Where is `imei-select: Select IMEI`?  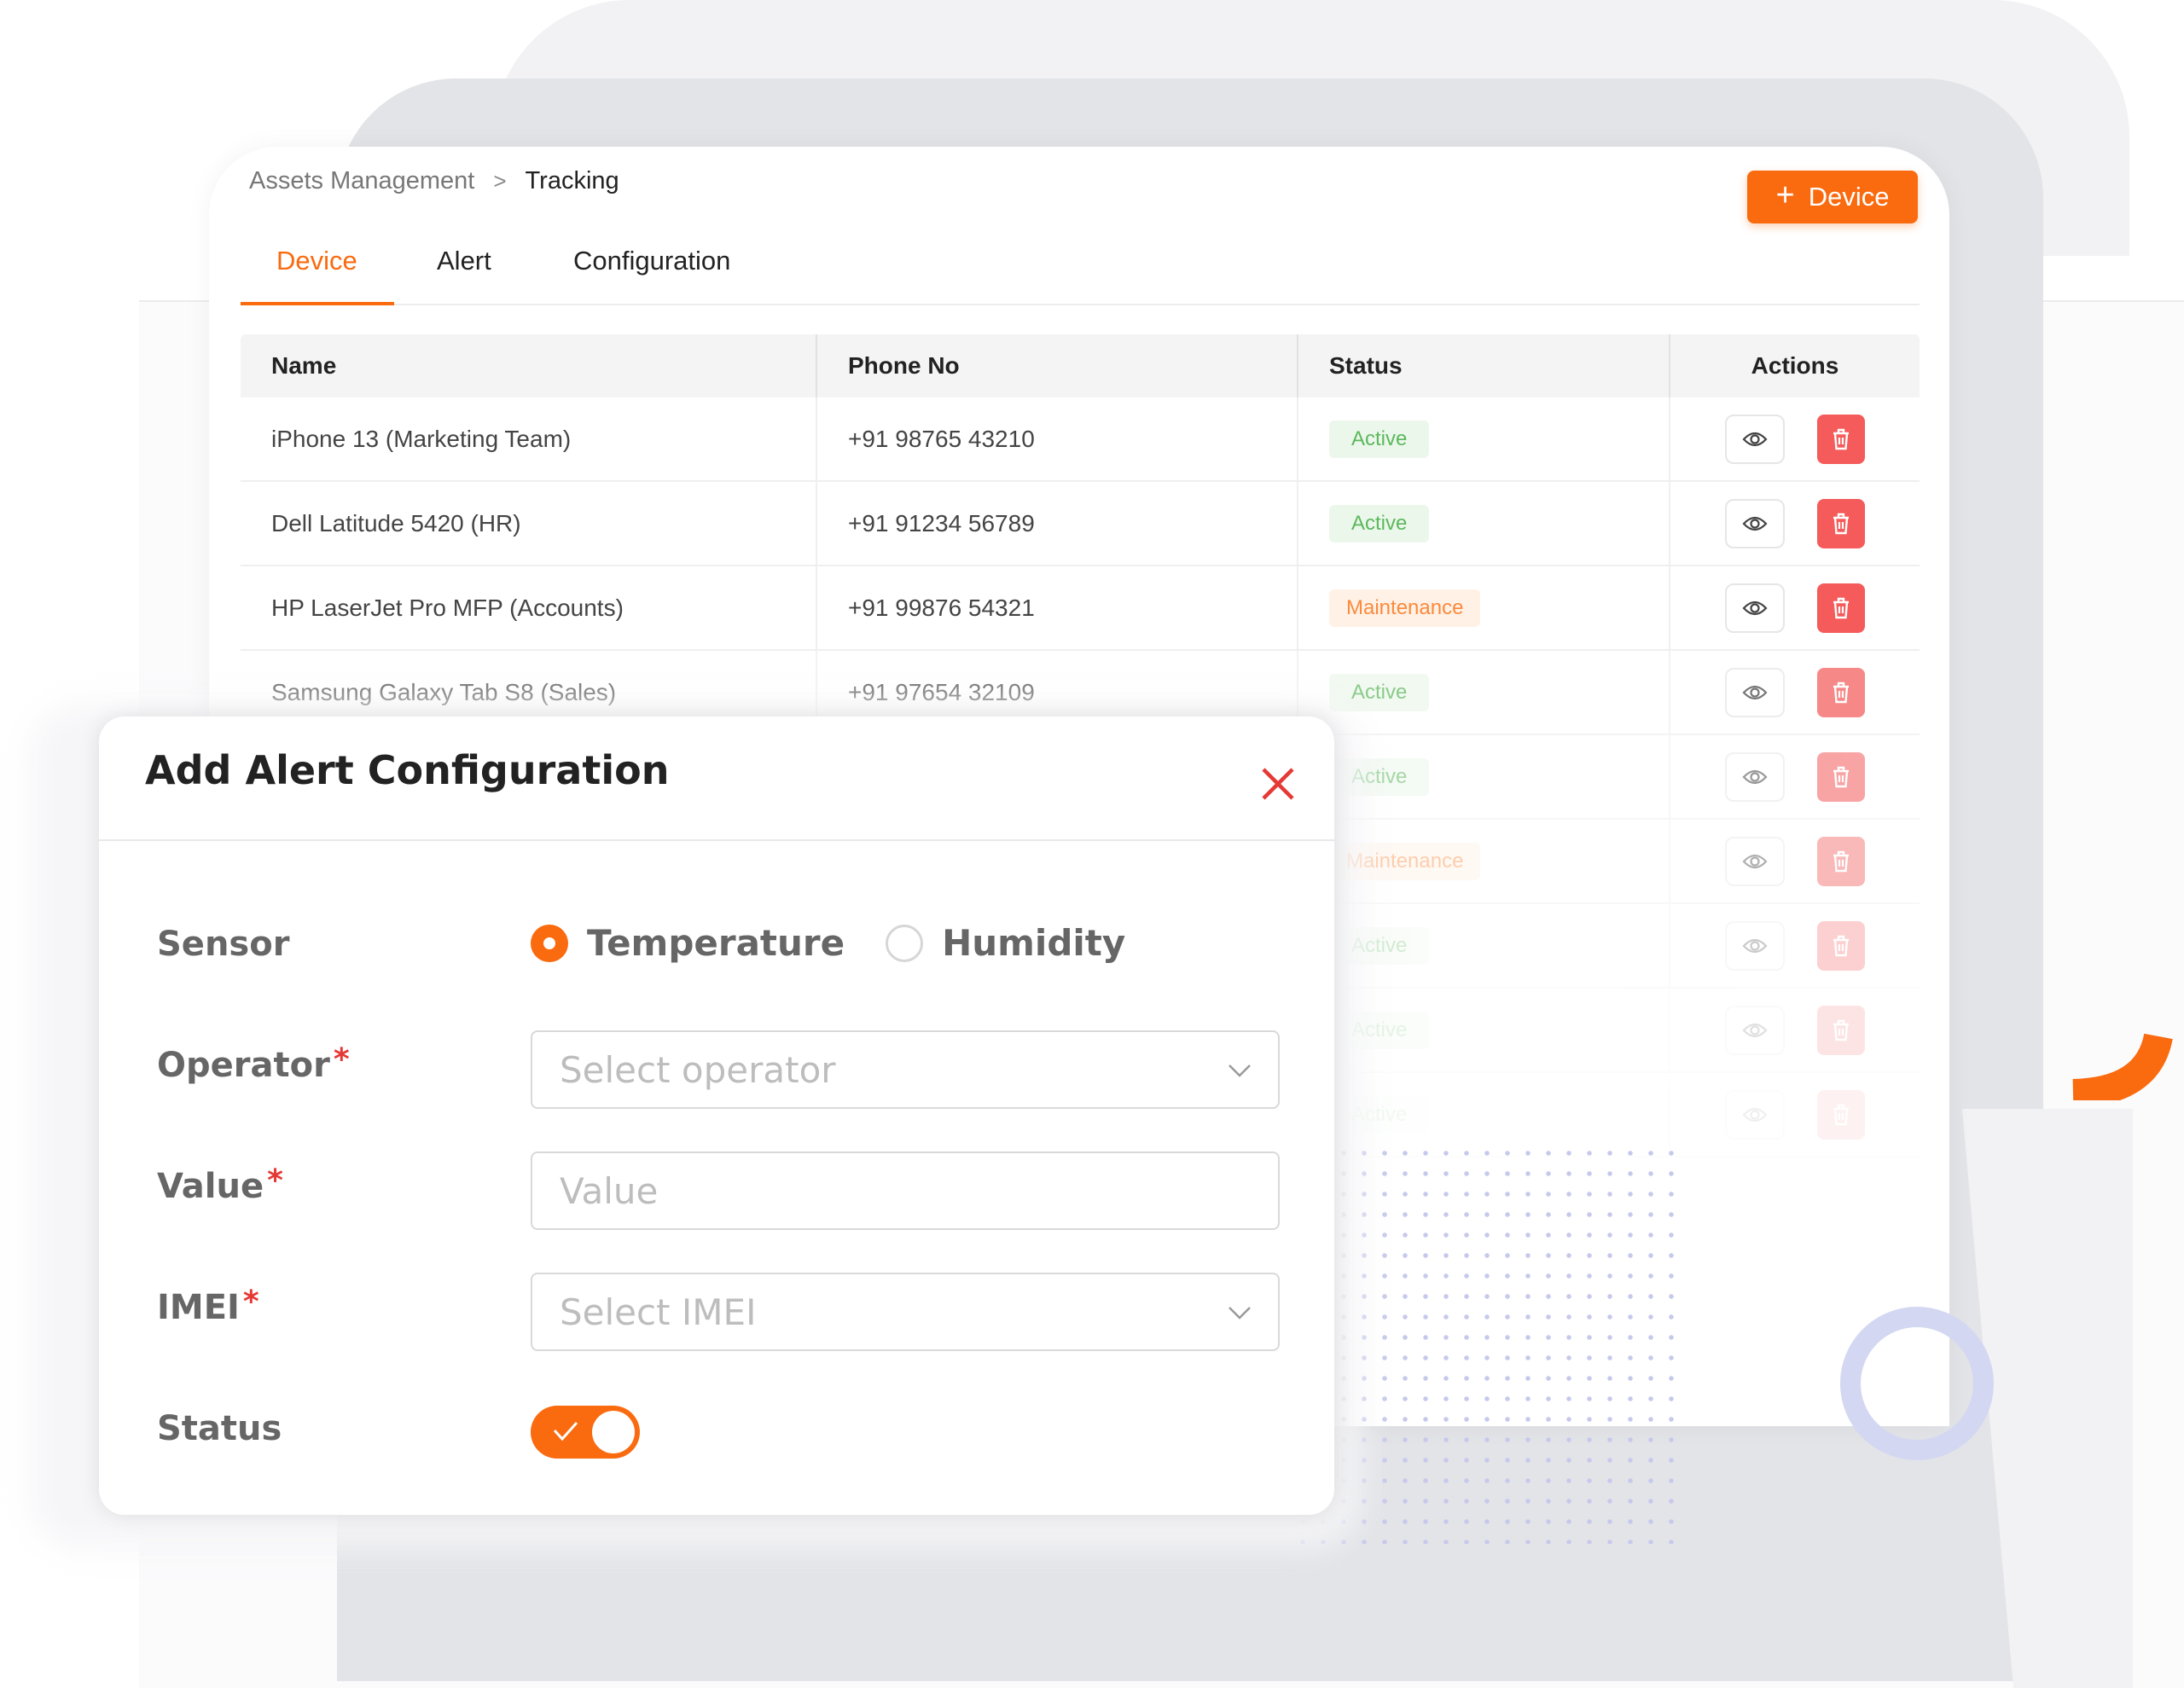 imei-select: Select IMEI is located at coordinates (905, 1312).